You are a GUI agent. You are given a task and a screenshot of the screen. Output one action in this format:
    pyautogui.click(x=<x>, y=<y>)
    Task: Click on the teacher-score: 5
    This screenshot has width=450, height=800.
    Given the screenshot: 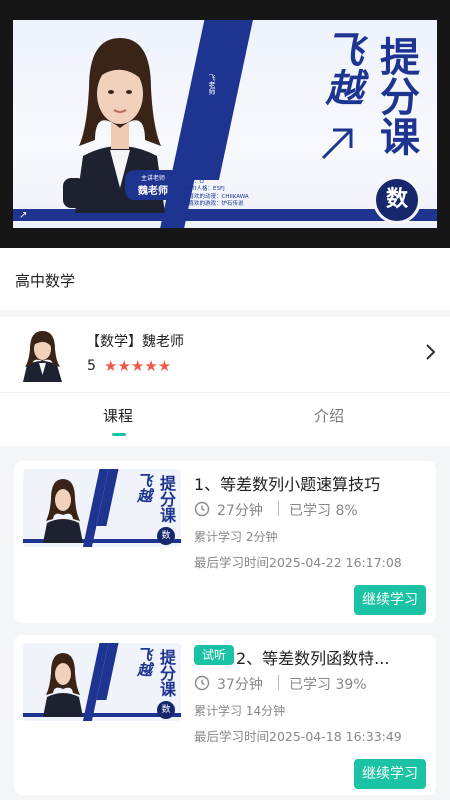 What is the action you would take?
    pyautogui.click(x=91, y=366)
    